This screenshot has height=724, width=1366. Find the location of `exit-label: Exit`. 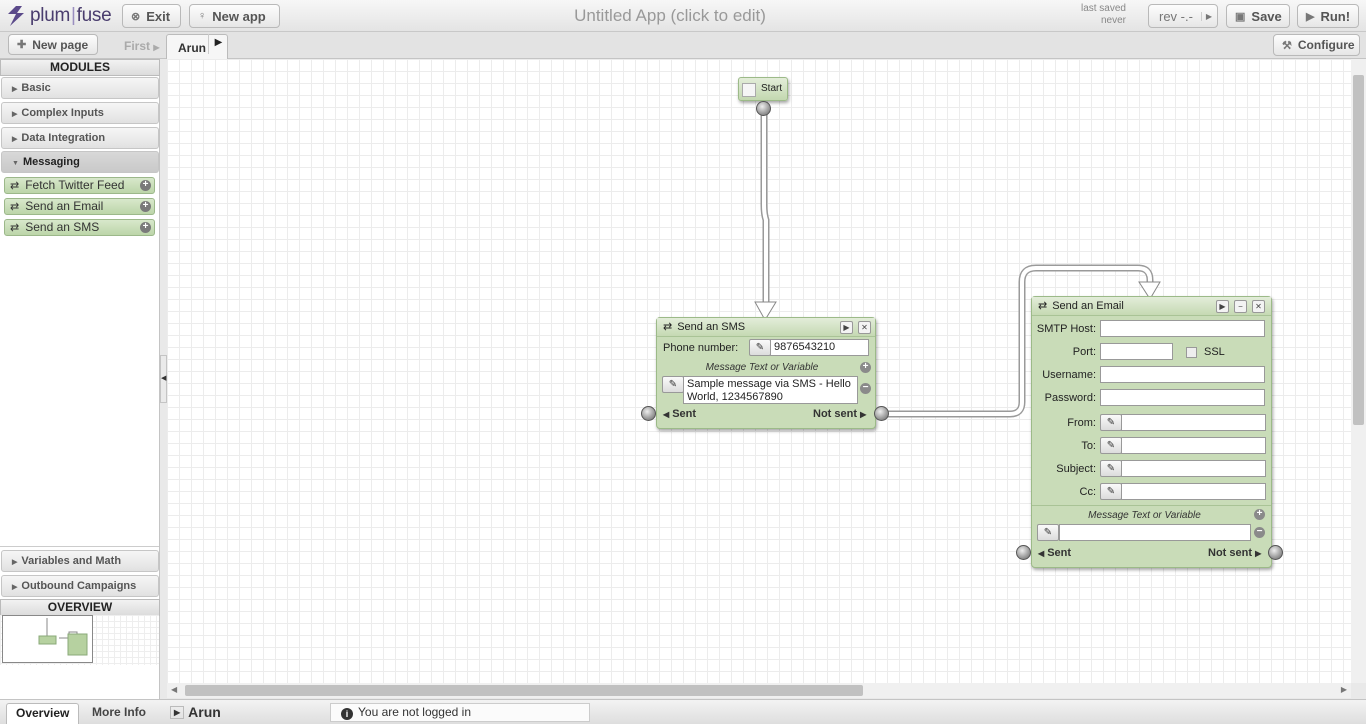

exit-label: Exit is located at coordinates (158, 16).